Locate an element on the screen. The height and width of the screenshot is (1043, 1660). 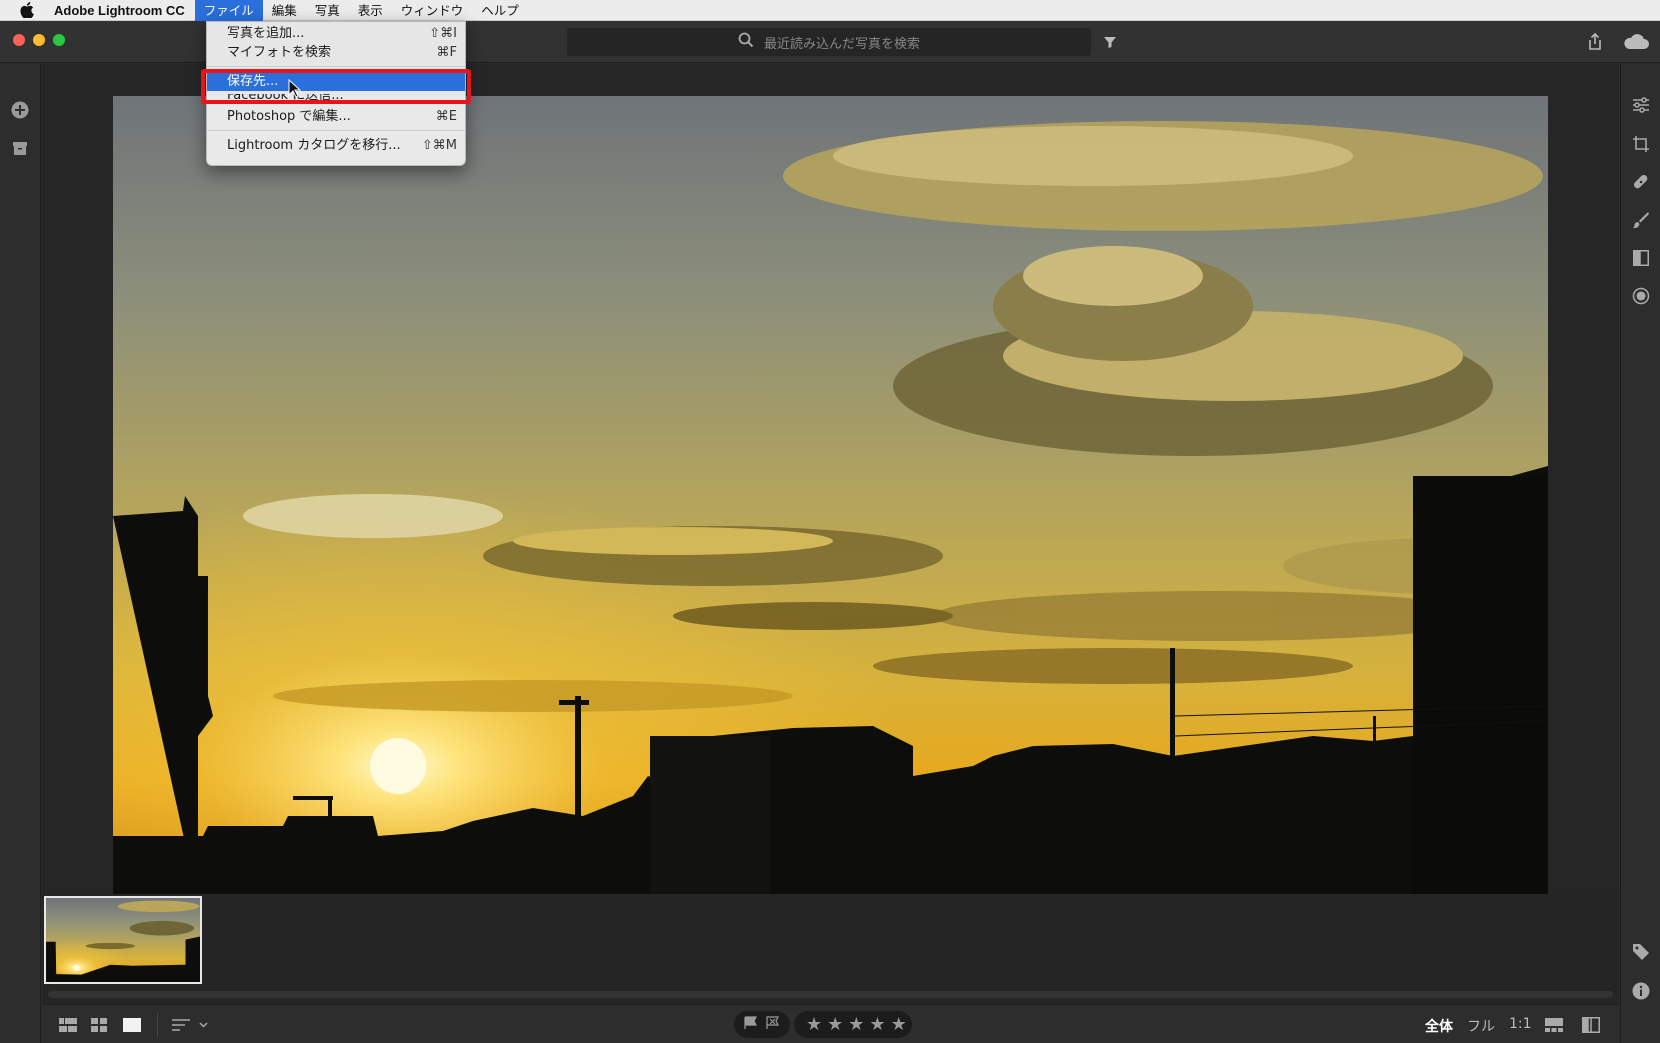
menu-item-edit-in-photoshop: Photoshop で編集... ⌘E is located at coordinates (336, 116).